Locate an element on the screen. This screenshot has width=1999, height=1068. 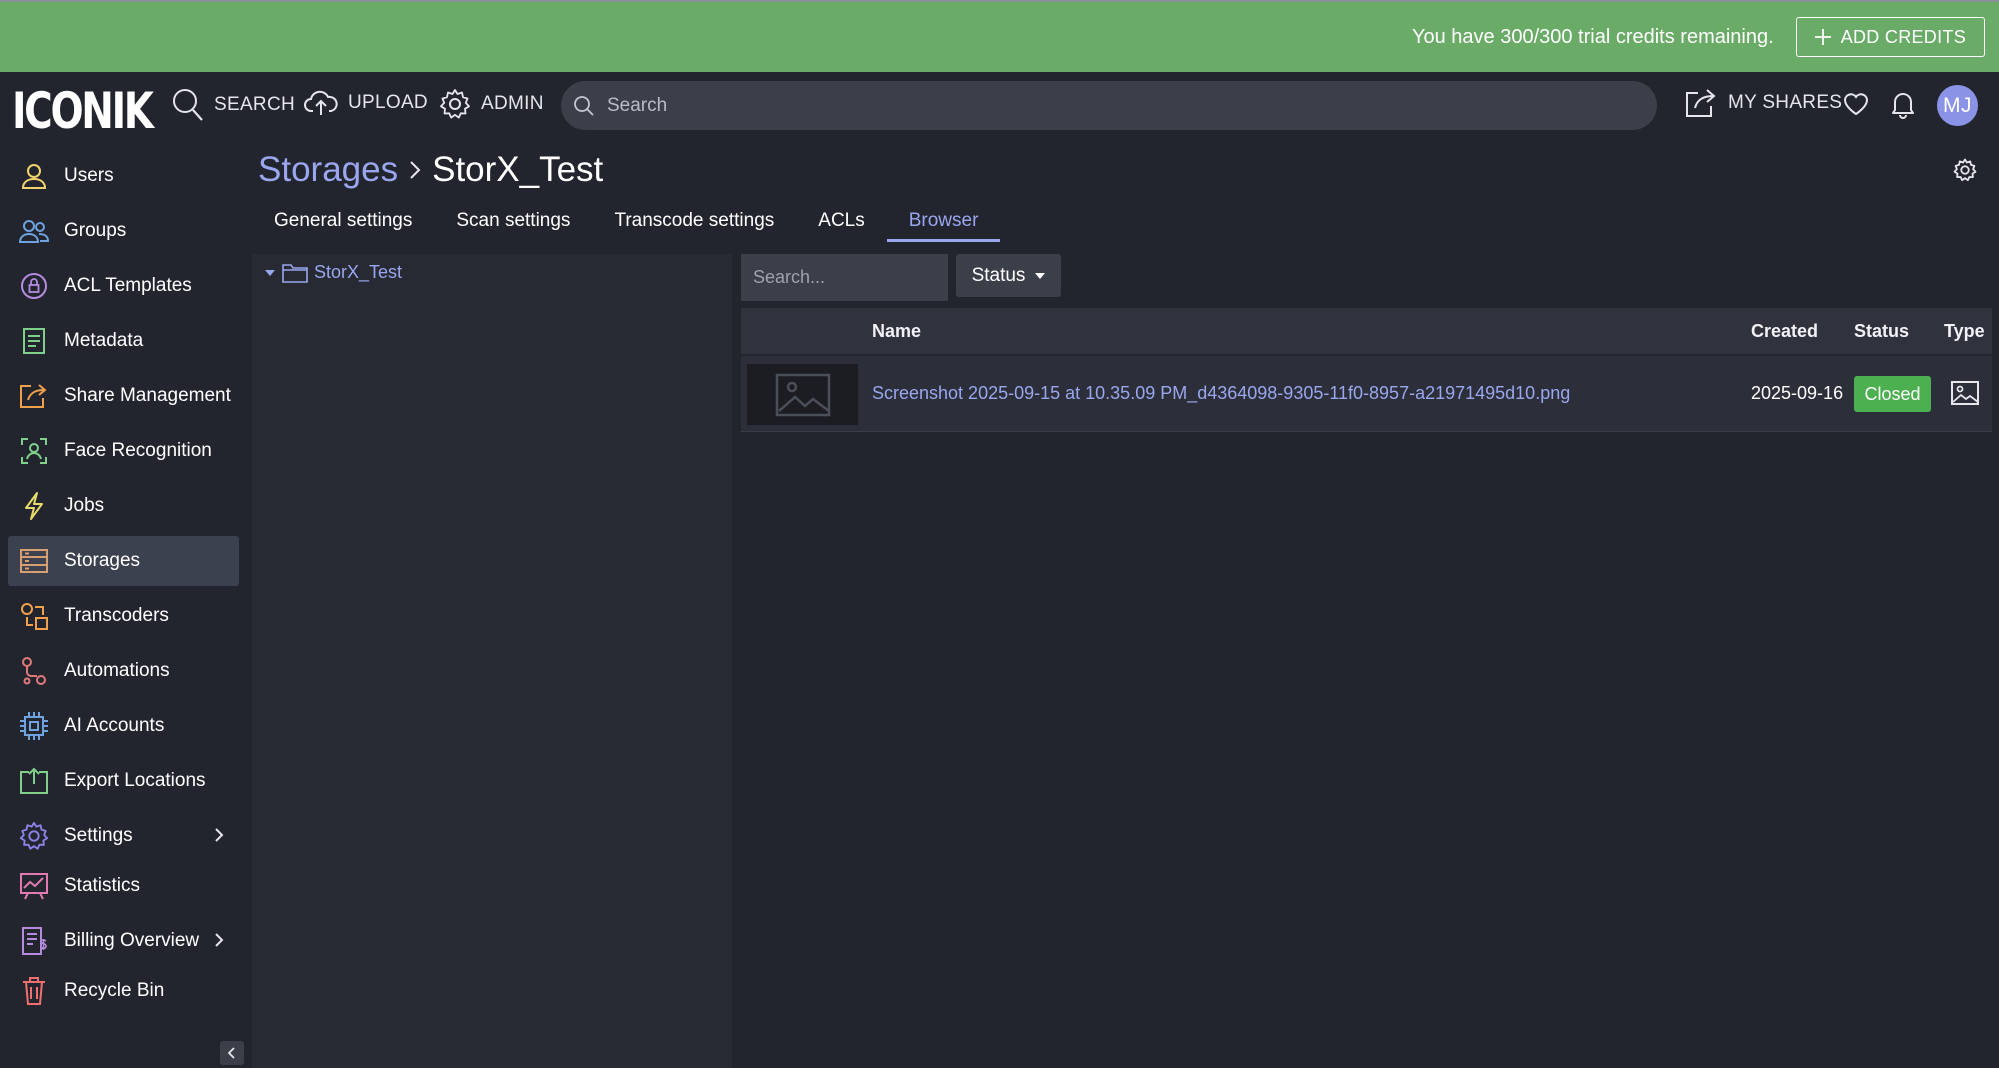
sidebar-item-transcoders: Transcoders is located at coordinates (123, 616).